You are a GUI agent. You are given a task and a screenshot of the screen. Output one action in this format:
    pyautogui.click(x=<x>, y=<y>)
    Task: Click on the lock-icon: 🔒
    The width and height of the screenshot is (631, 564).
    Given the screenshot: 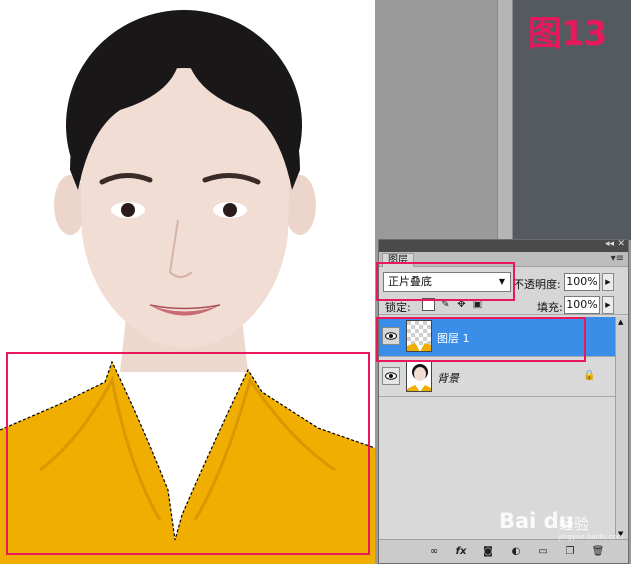 What is the action you would take?
    pyautogui.click(x=589, y=375)
    